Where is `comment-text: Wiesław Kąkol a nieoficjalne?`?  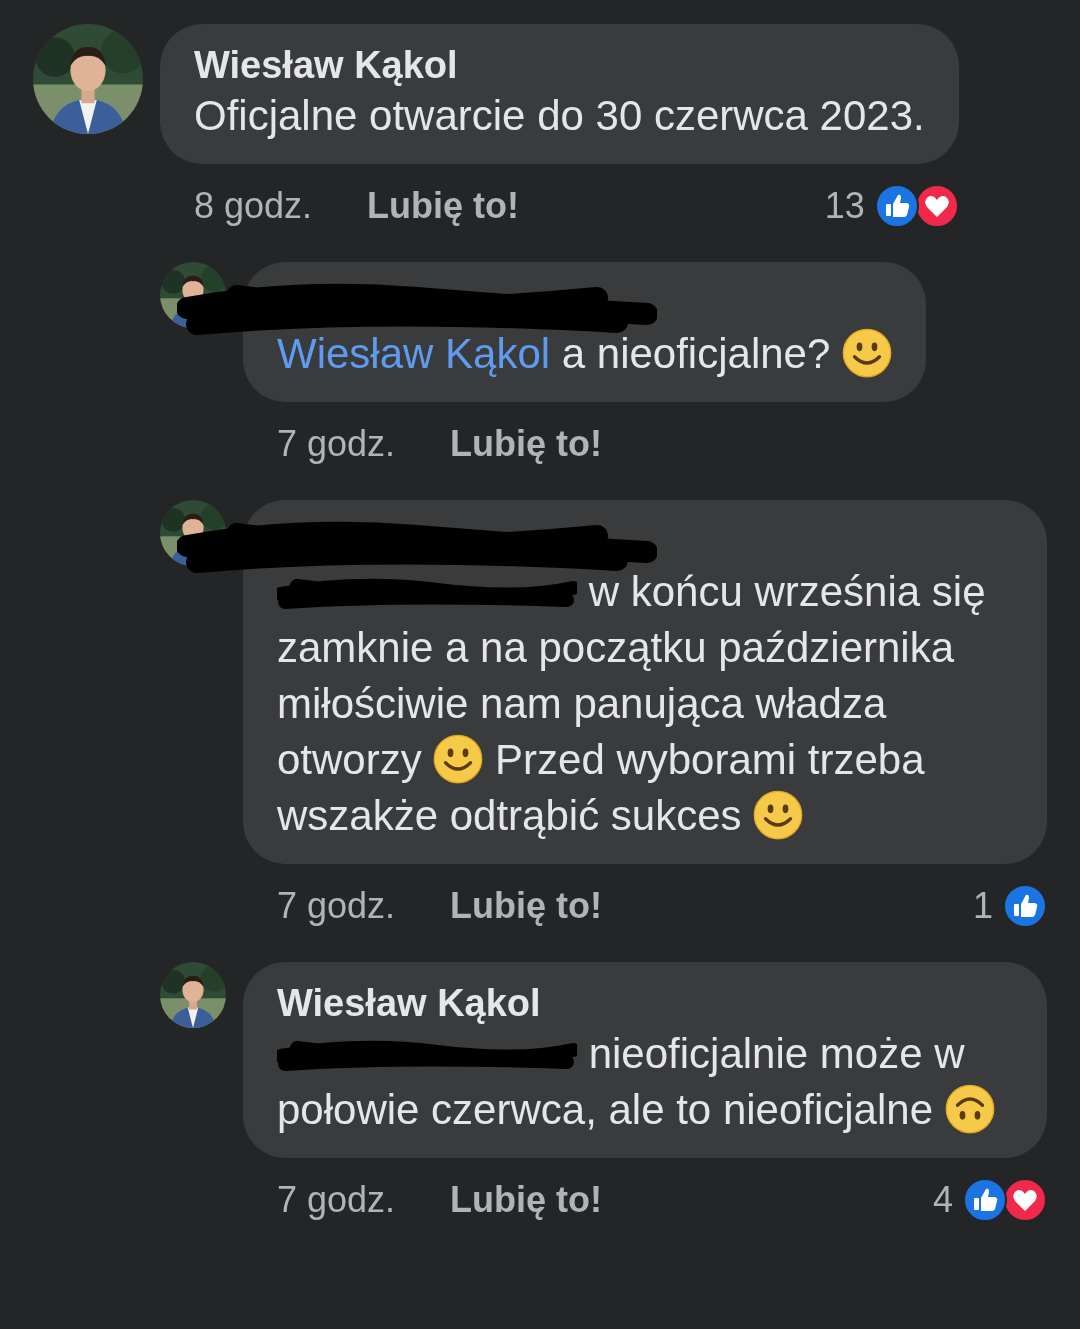
comment-text: Wiesław Kąkol a nieoficjalne? is located at coordinates (584, 354).